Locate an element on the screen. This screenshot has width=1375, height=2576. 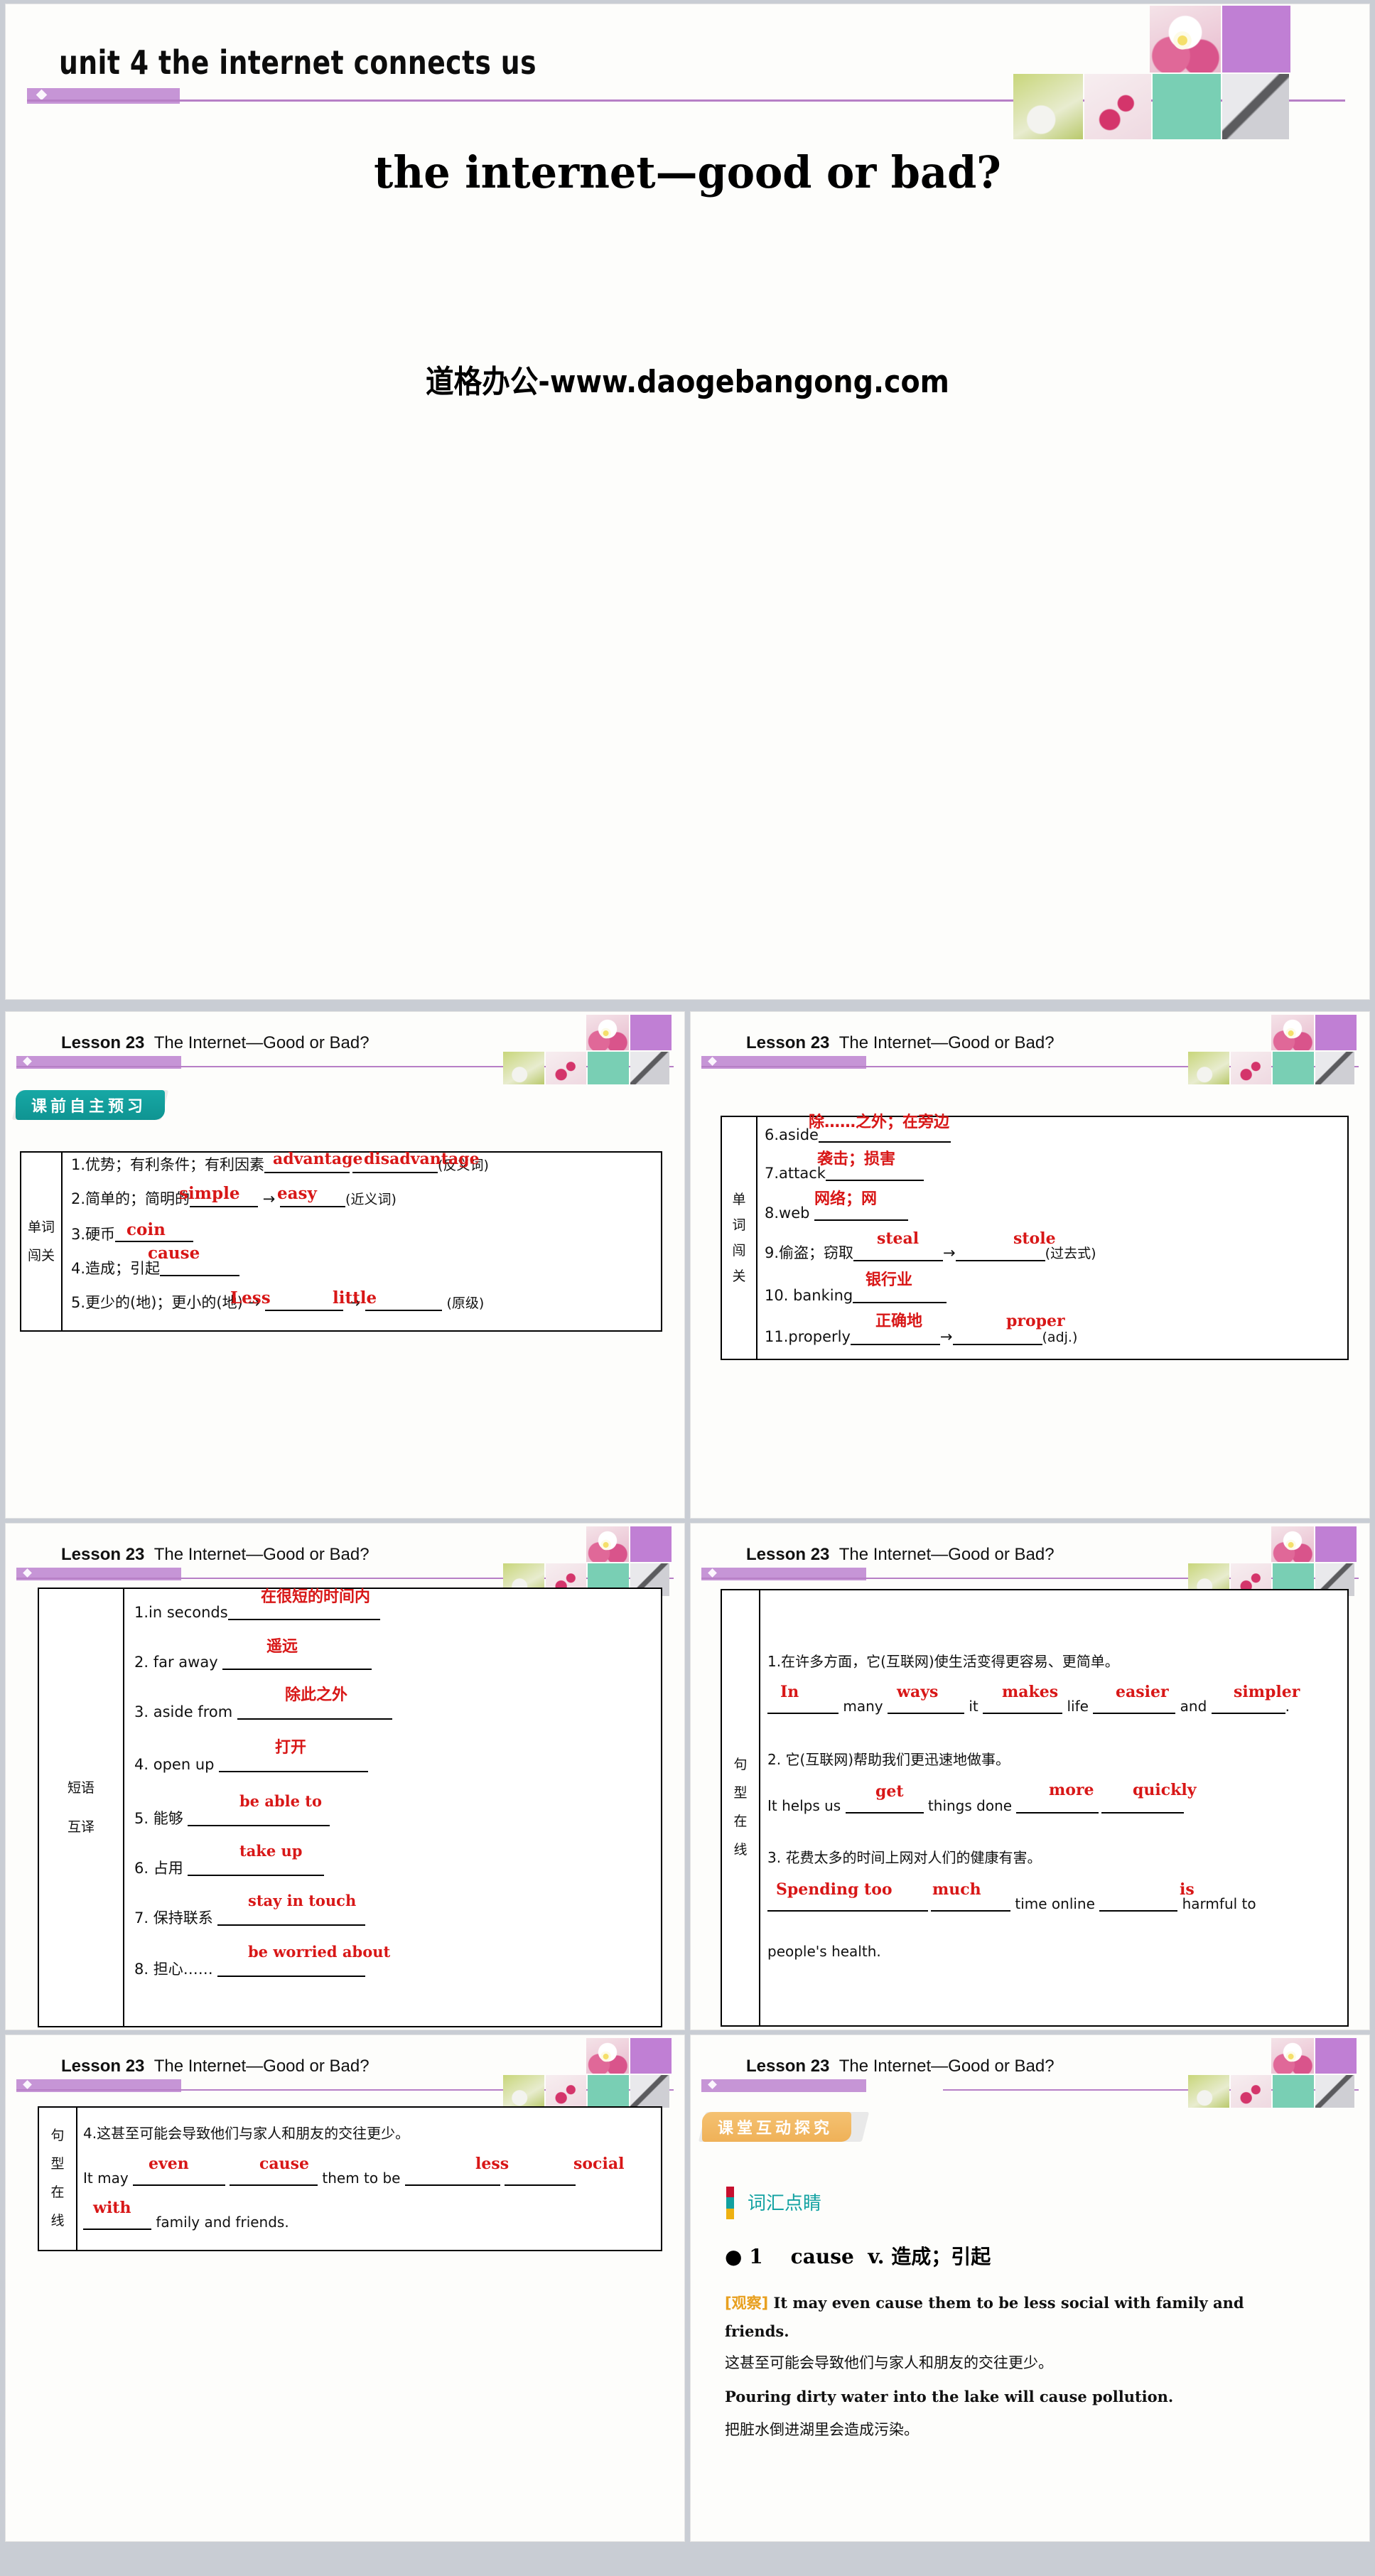
item-chinese: 简单的；简明的 is located at coordinates (137, 1199).